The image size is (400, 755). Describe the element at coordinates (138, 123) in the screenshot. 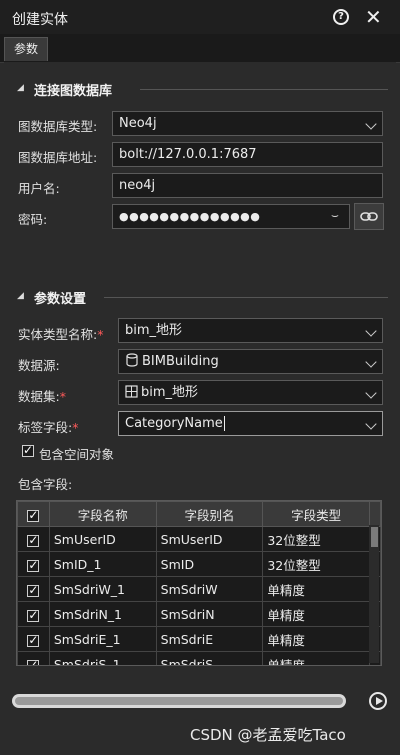

I see `db-type-value: Neo4j` at that location.